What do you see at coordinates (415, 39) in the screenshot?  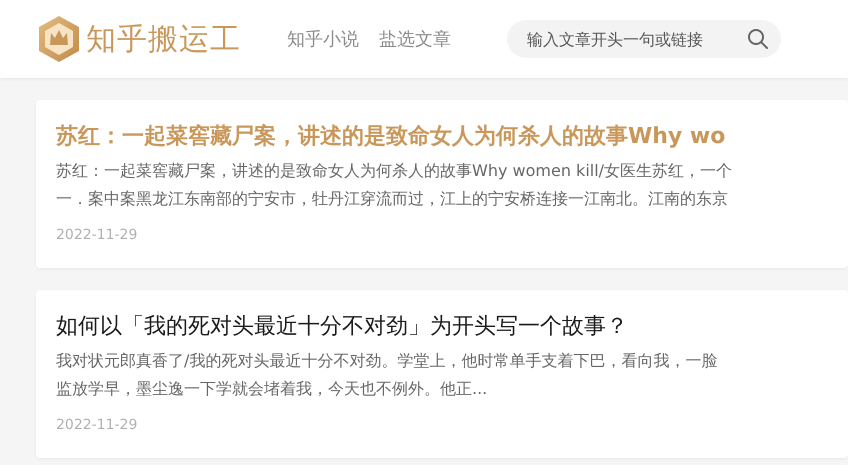 I see `nav-link: 盐选文章` at bounding box center [415, 39].